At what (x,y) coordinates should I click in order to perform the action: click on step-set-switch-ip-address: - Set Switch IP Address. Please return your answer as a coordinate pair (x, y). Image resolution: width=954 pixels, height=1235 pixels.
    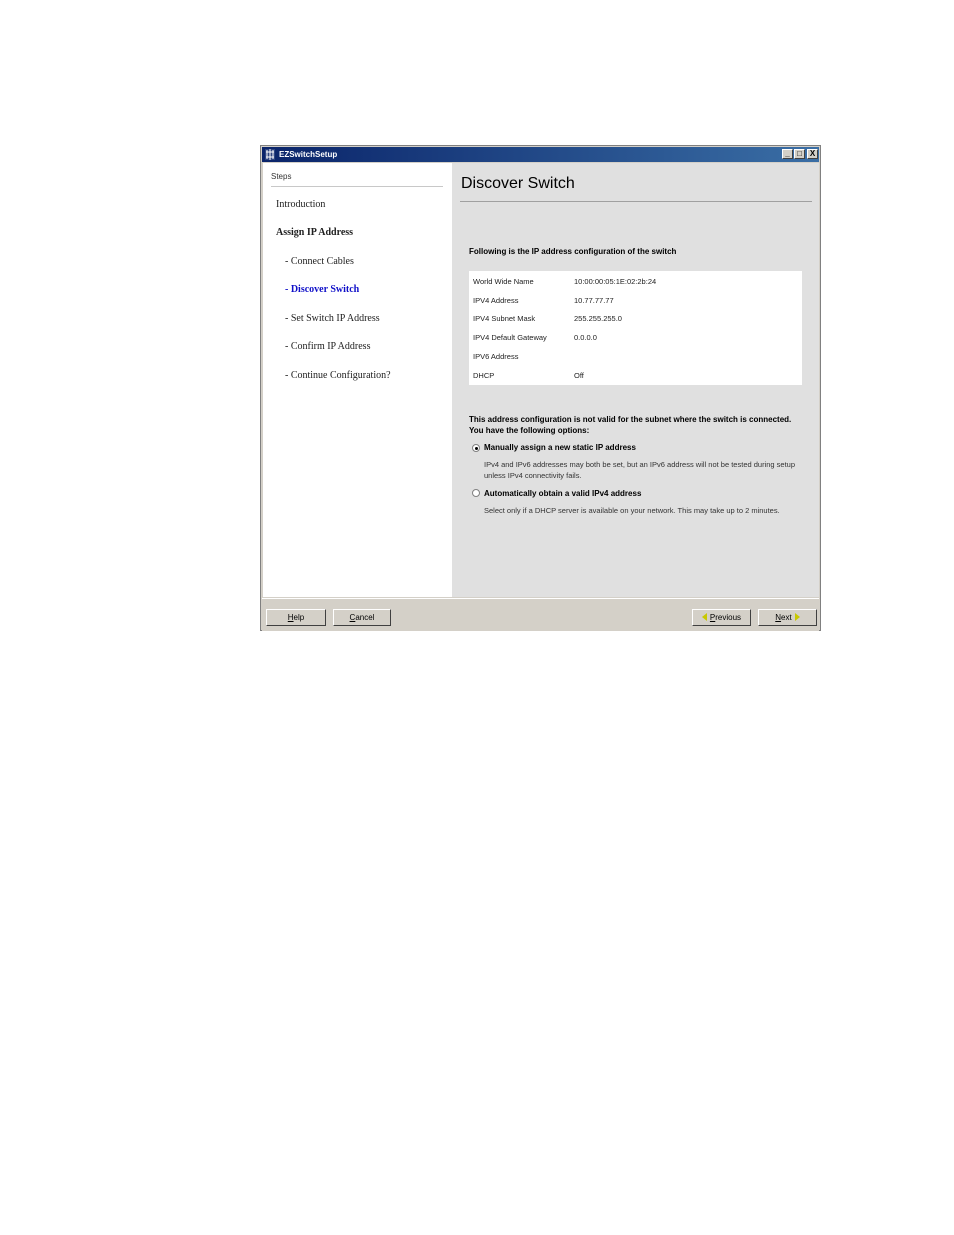
    Looking at the image, I should click on (332, 318).